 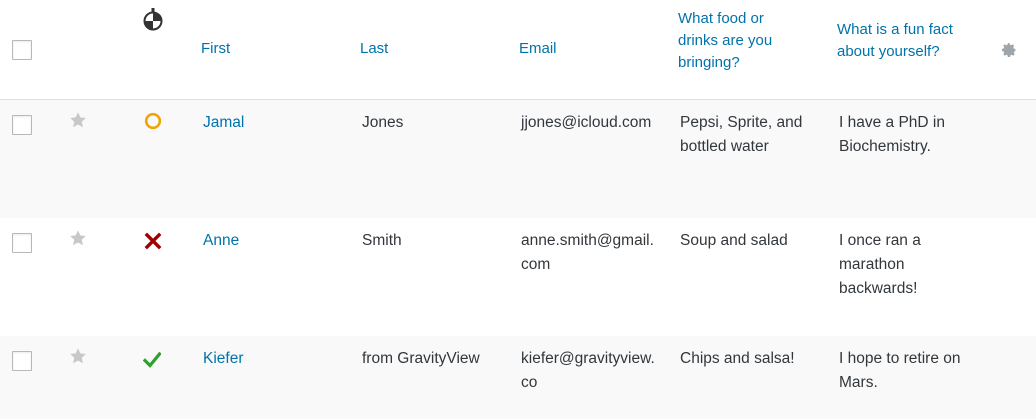 What do you see at coordinates (588, 370) in the screenshot?
I see `cell-email: kiefer@gravityview.co` at bounding box center [588, 370].